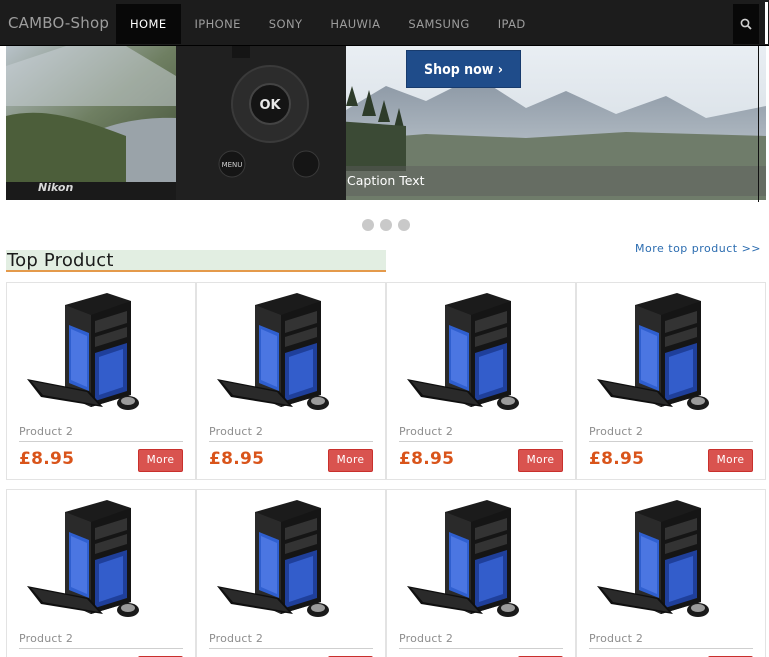  What do you see at coordinates (58, 23) in the screenshot?
I see `brand-logo: CAMBO-Shop` at bounding box center [58, 23].